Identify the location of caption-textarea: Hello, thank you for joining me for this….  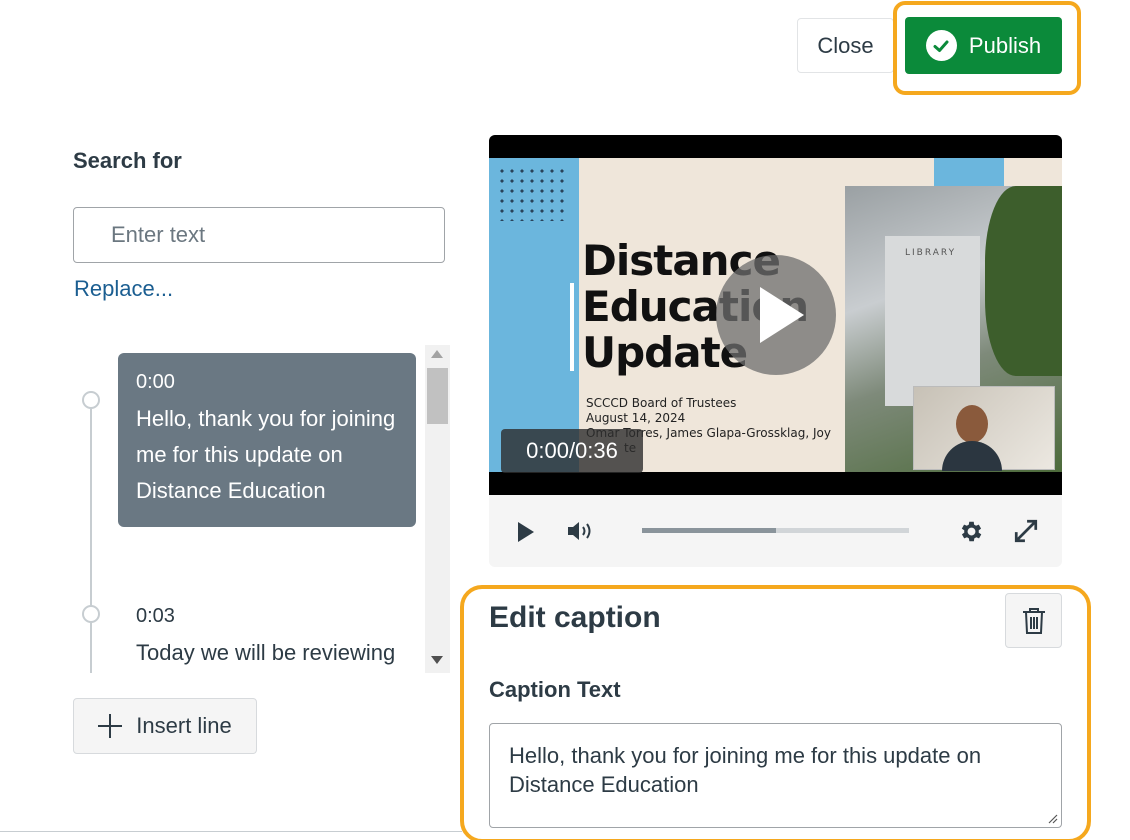
(775, 775).